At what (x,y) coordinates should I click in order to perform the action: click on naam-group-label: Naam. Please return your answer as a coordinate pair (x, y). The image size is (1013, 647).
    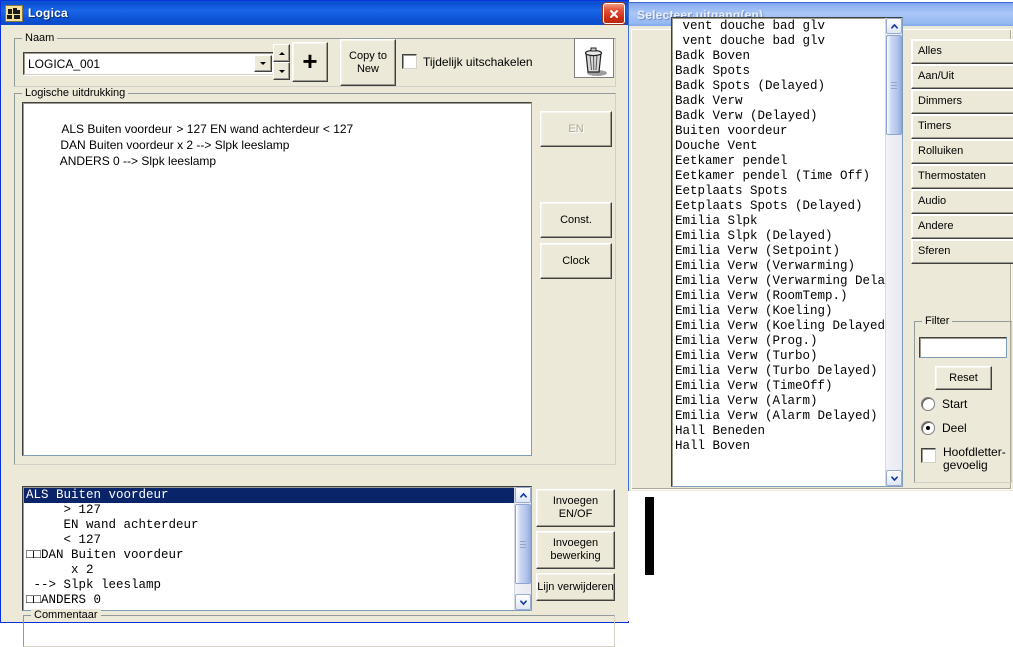
    Looking at the image, I should click on (40, 38).